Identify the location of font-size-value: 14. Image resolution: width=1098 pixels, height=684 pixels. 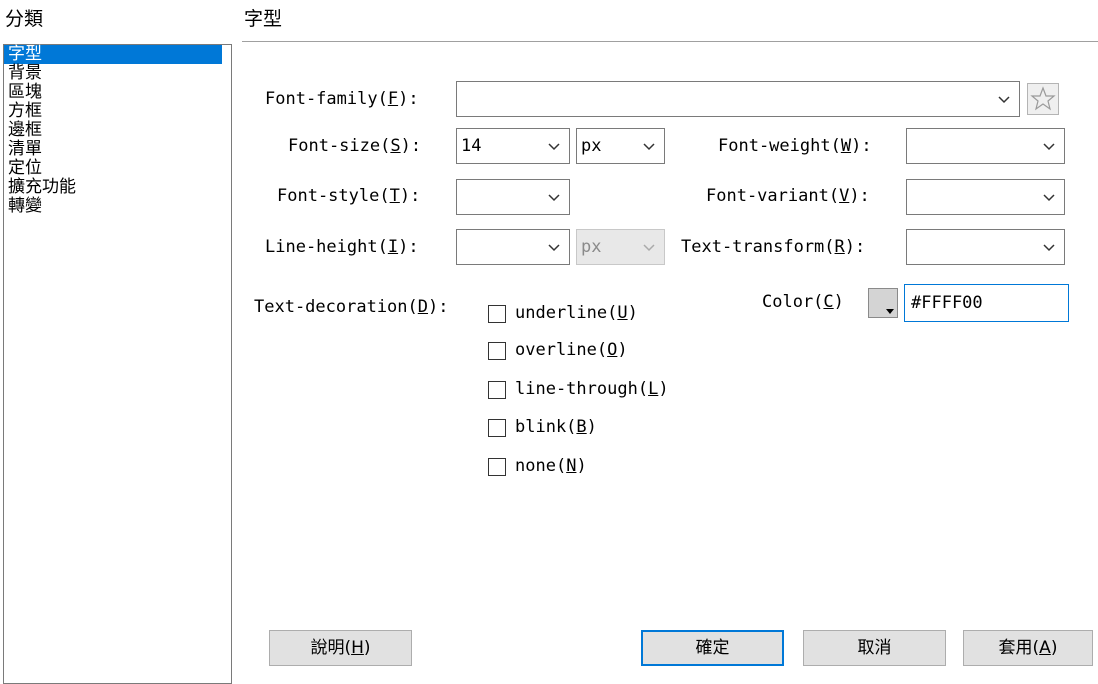
(471, 146).